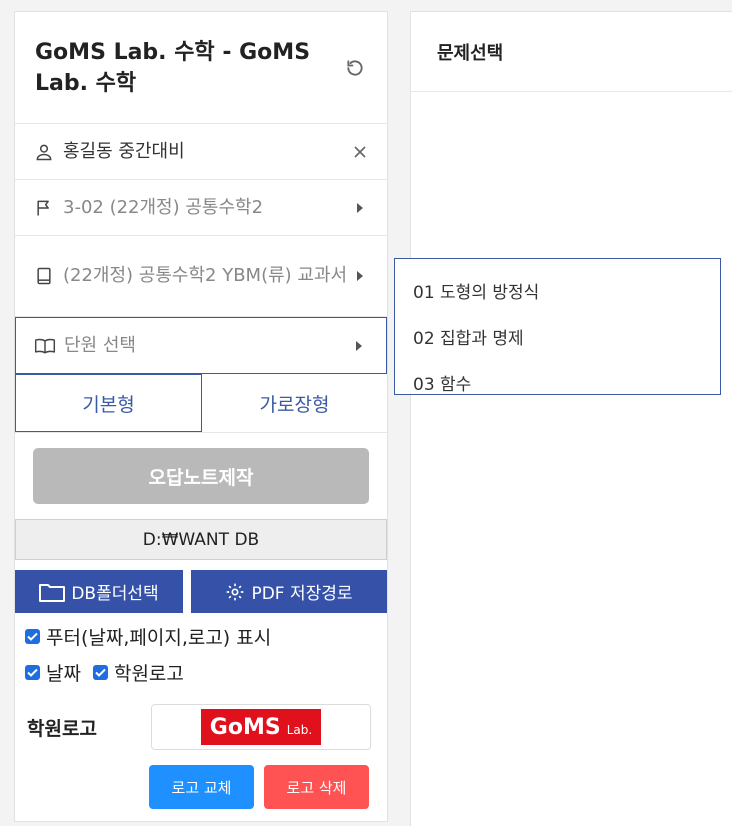 This screenshot has height=826, width=732. Describe the element at coordinates (360, 151) in the screenshot. I see `close-icon` at that location.